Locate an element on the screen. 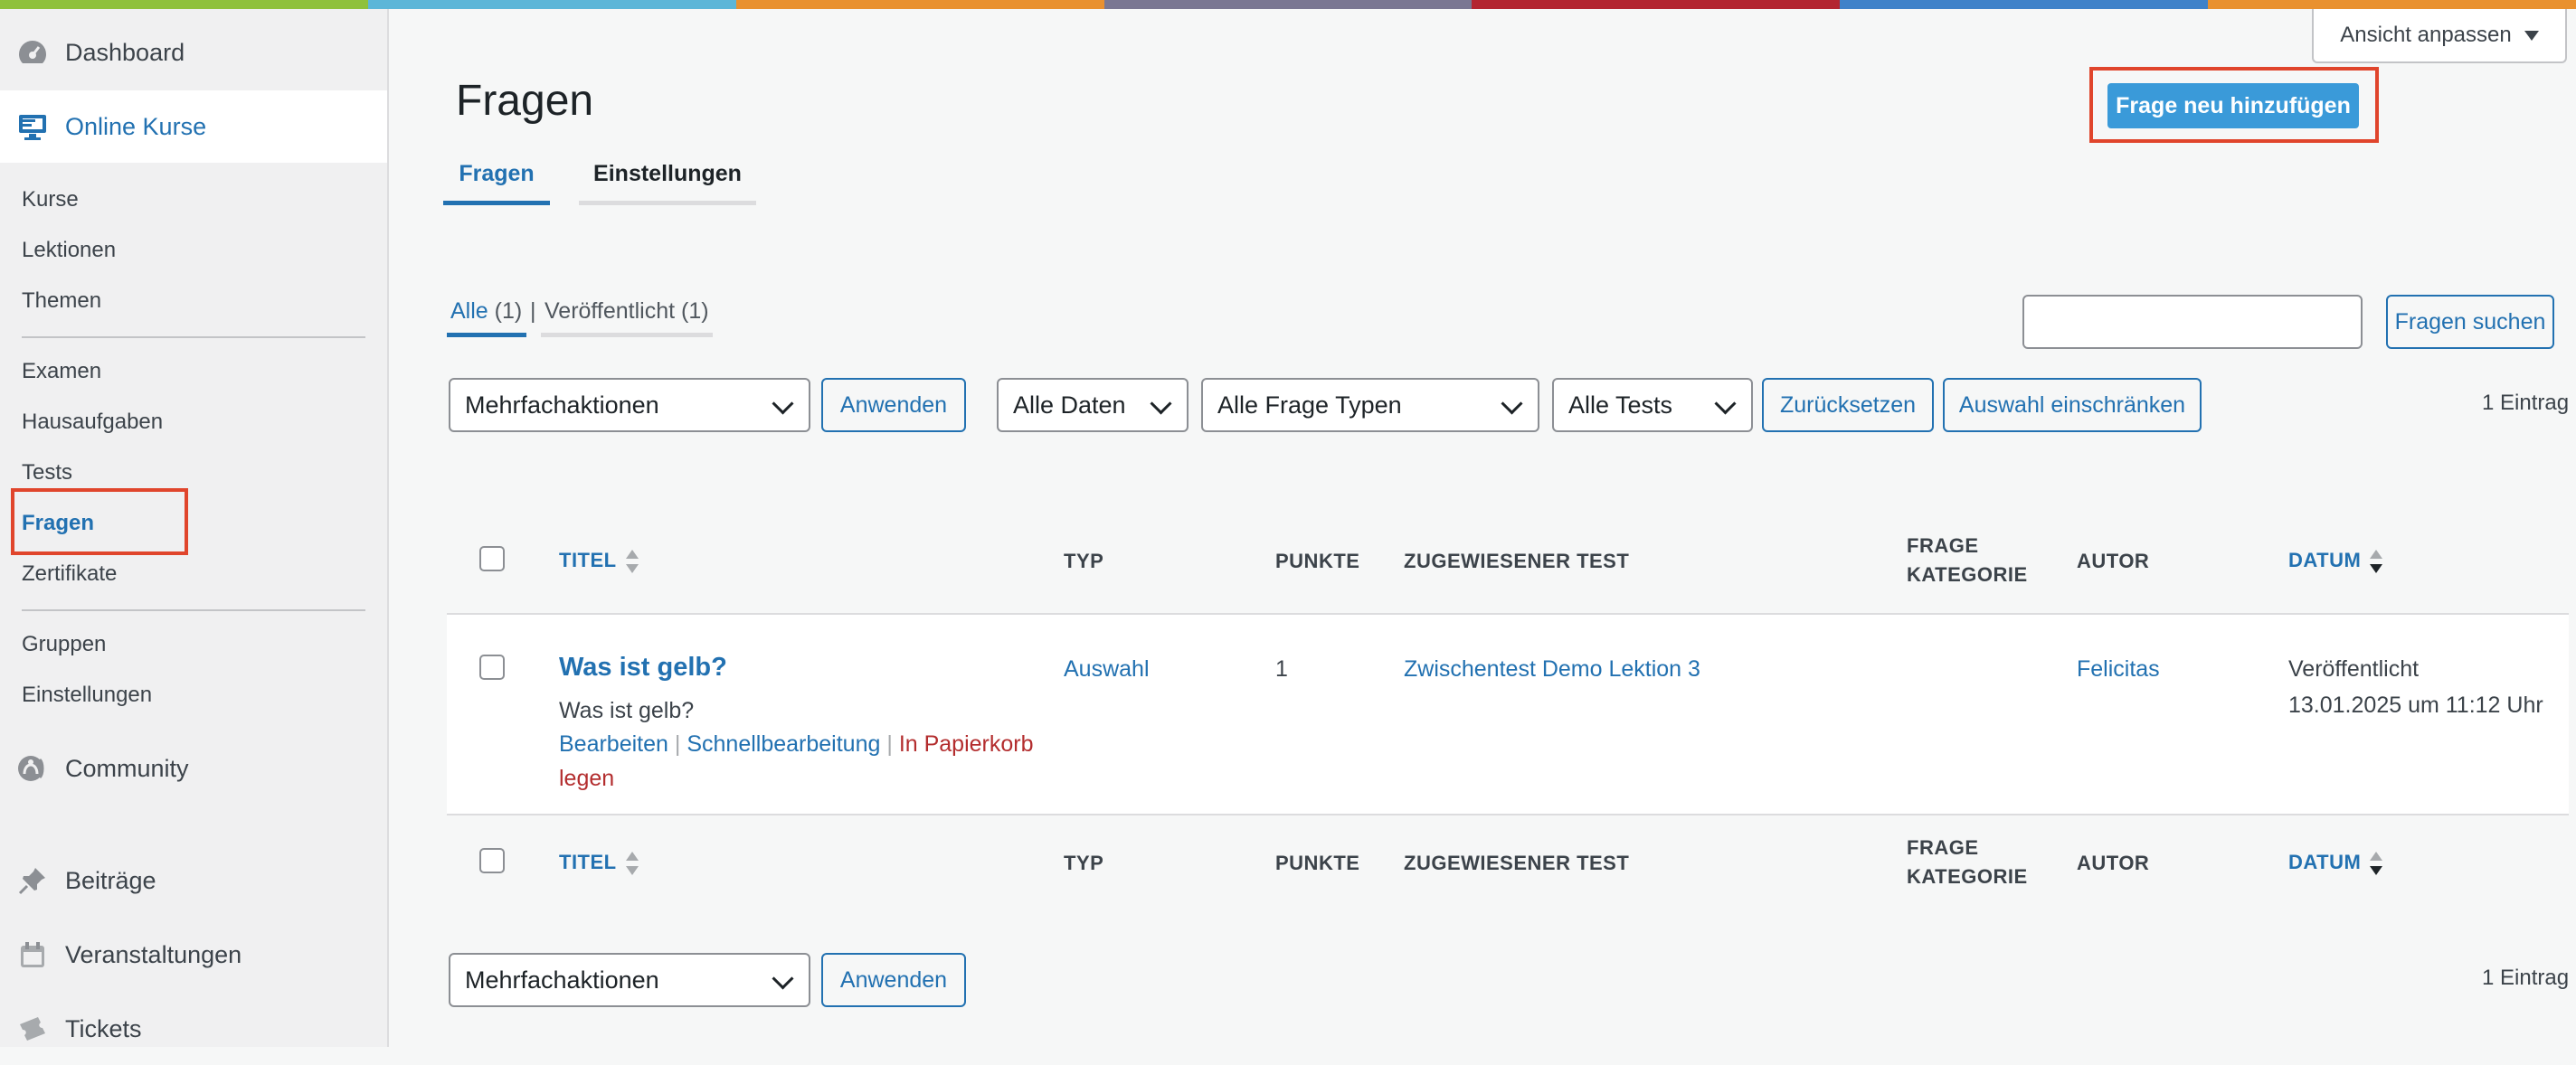 The height and width of the screenshot is (1065, 2576). sidebar-item-zertifikate: Zertifikate is located at coordinates (70, 574).